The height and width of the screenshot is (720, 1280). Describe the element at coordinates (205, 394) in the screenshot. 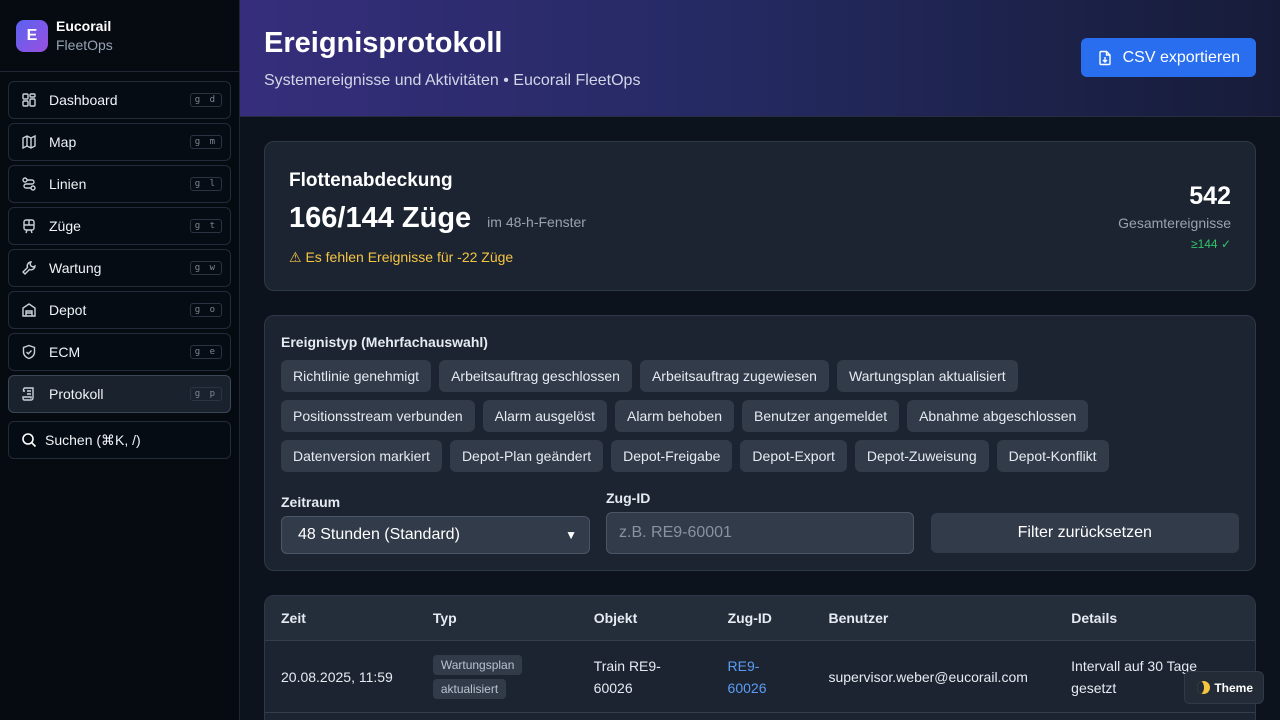

I see `shortcut-hint: g p` at that location.